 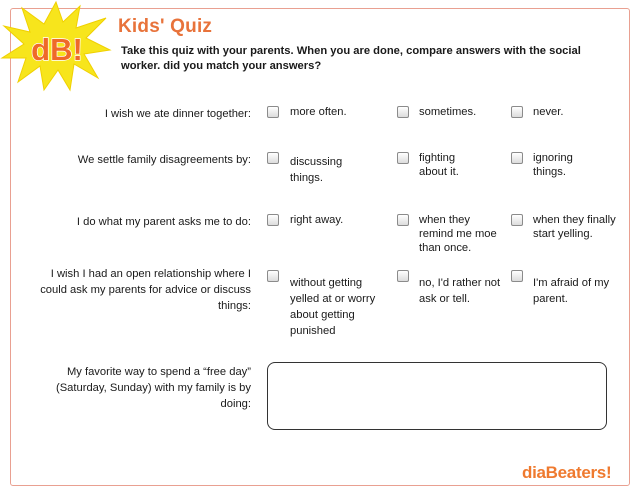 I want to click on question-4-option-2-checkbox, so click(x=403, y=276).